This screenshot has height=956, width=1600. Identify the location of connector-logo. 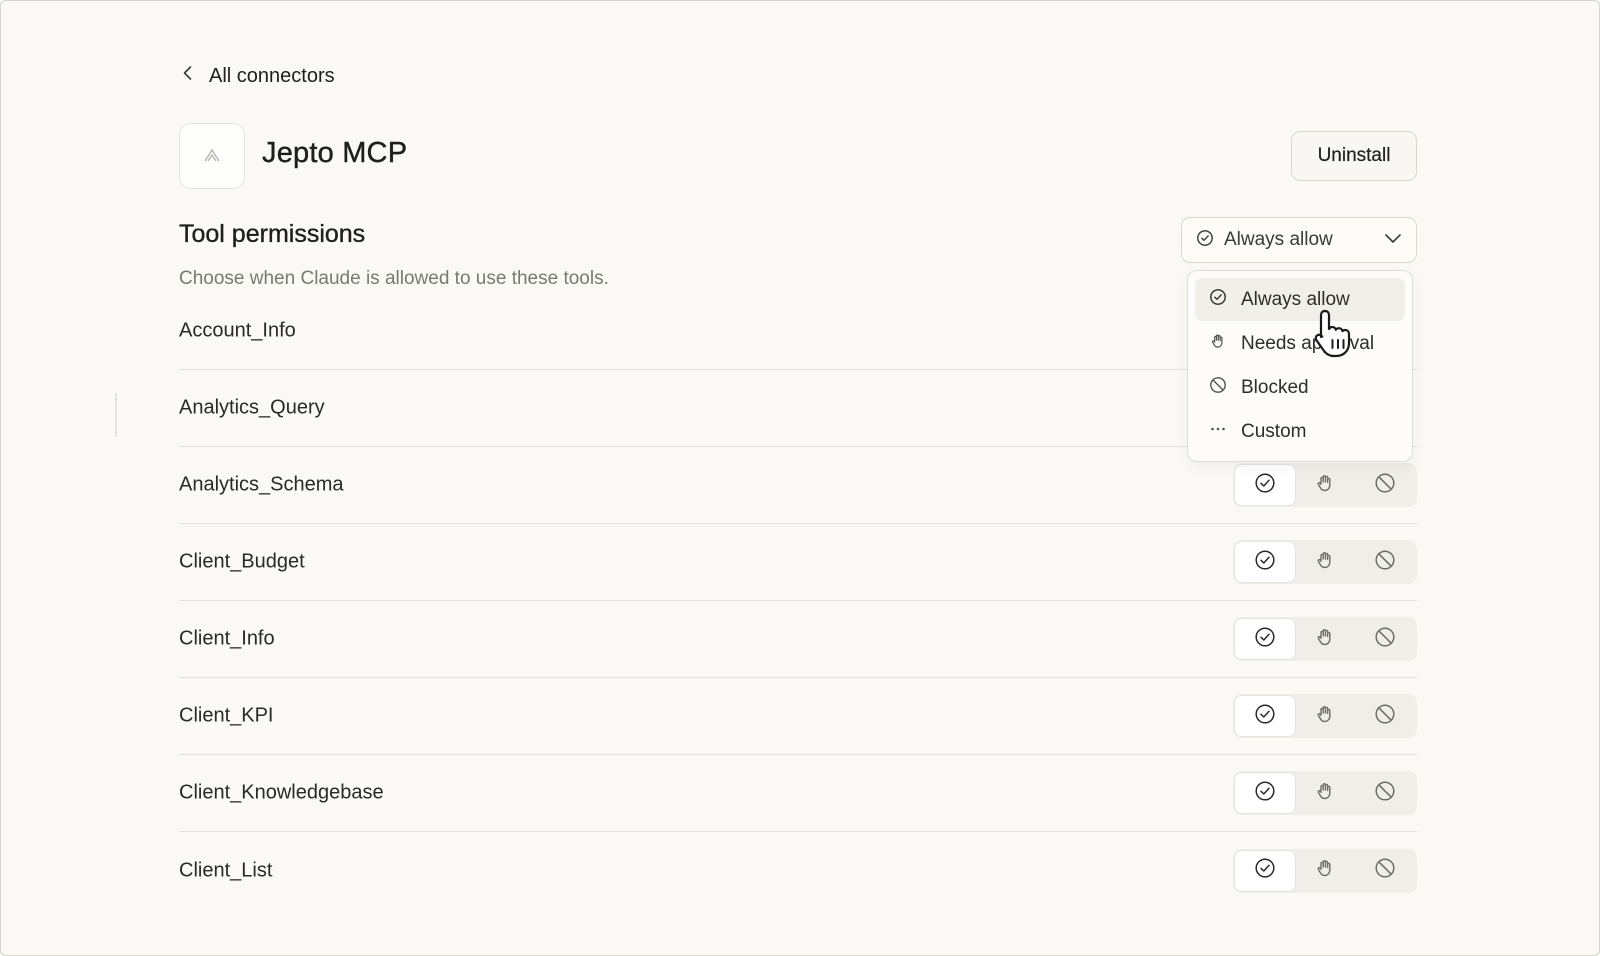
(212, 156).